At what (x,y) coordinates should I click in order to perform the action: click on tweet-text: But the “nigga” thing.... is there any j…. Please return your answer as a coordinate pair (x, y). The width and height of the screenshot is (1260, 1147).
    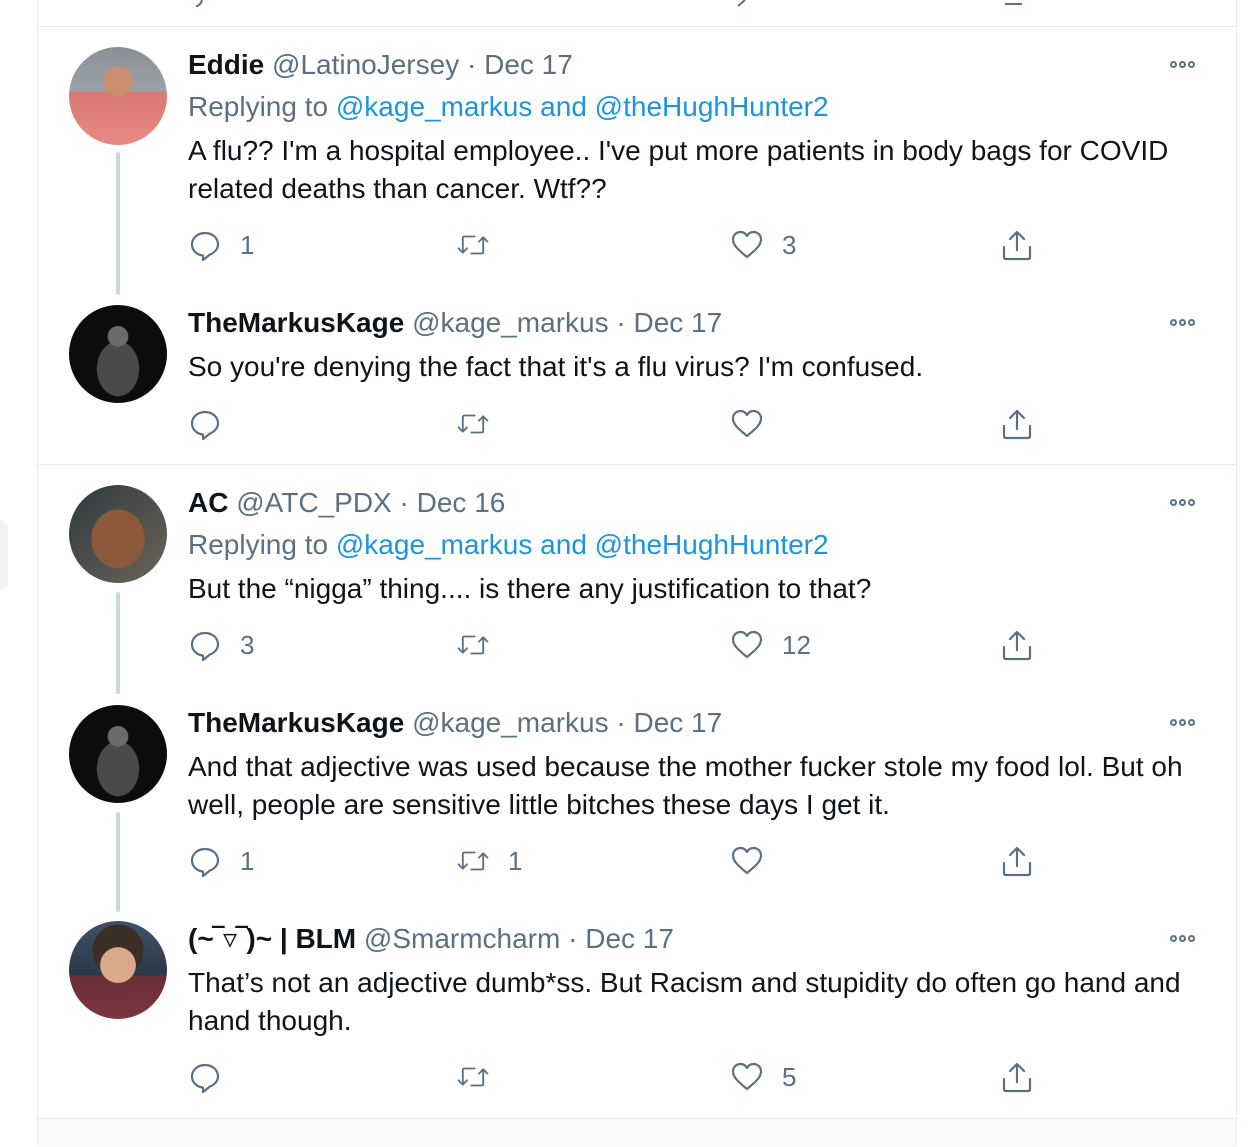
    Looking at the image, I should click on (530, 588).